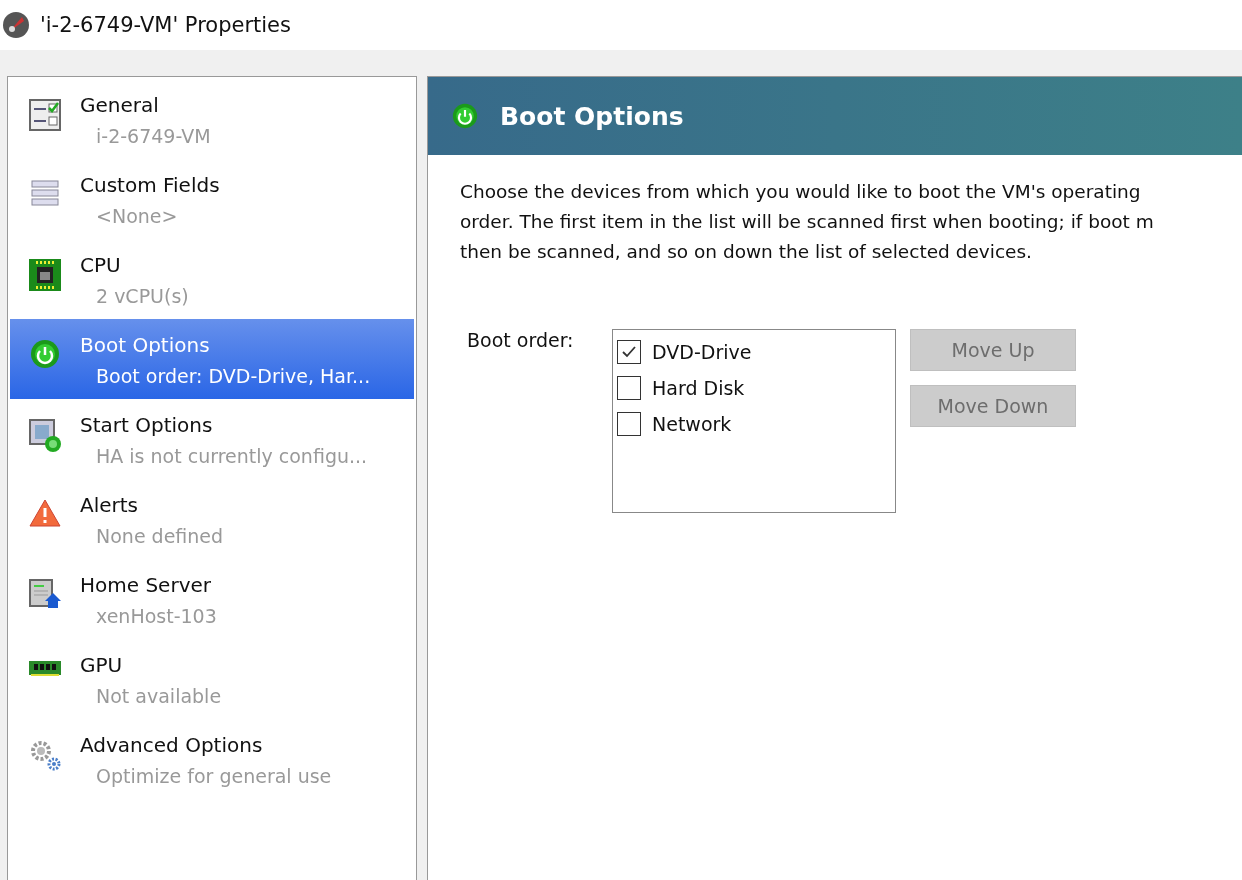 The width and height of the screenshot is (1242, 880). I want to click on item-label: Boot Options, so click(145, 345).